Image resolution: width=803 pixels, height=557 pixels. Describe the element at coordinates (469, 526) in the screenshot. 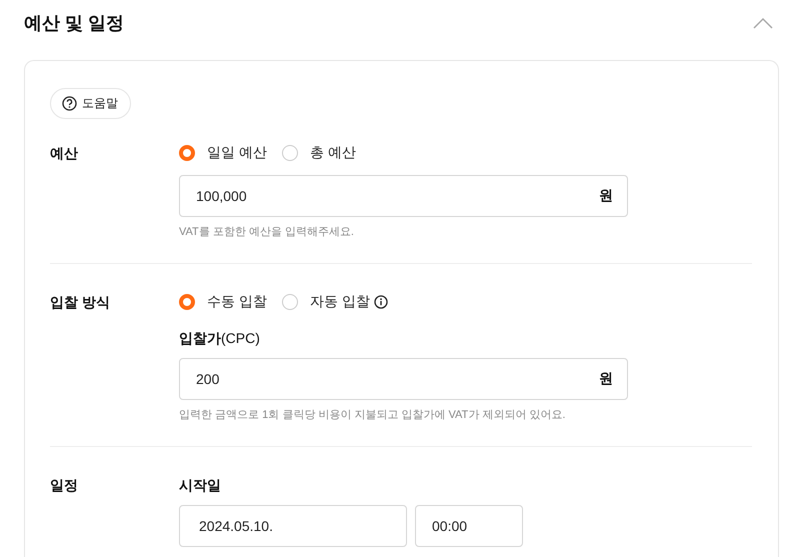

I see `time-input: 00:00` at that location.